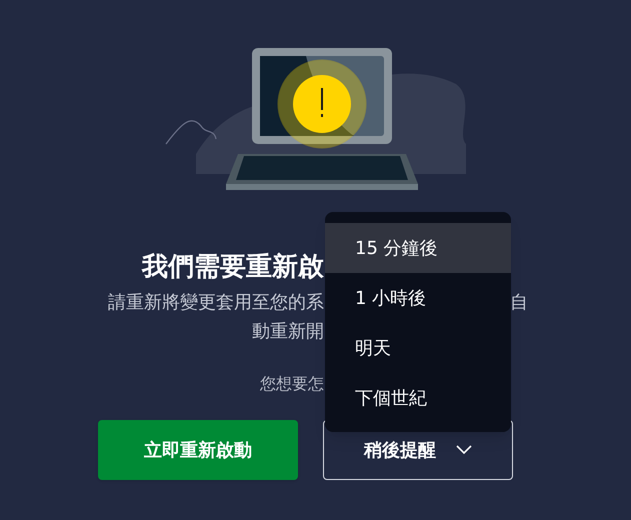 Image resolution: width=631 pixels, height=520 pixels. Describe the element at coordinates (418, 398) in the screenshot. I see `menu-item: 下個世紀` at that location.